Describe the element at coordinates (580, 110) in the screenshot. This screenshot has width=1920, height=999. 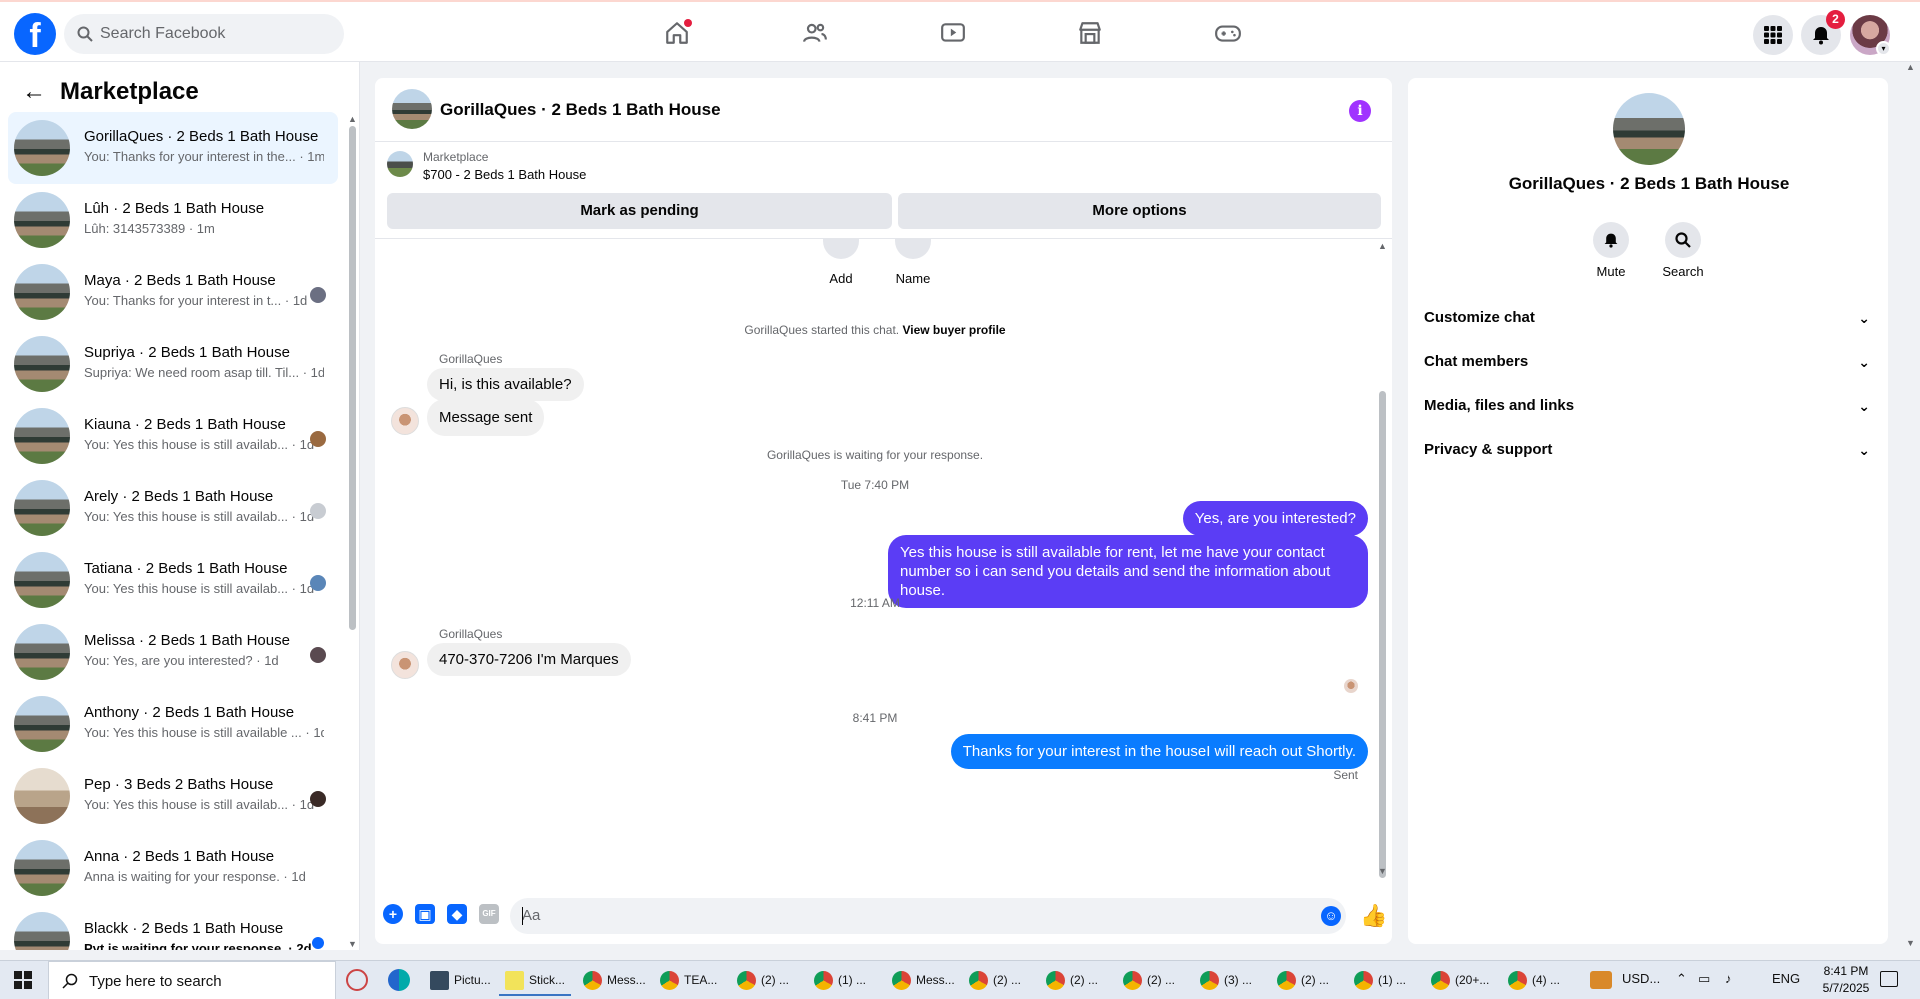
I see `chat-title: GorillaQues · 2 Beds 1 Bath House` at that location.